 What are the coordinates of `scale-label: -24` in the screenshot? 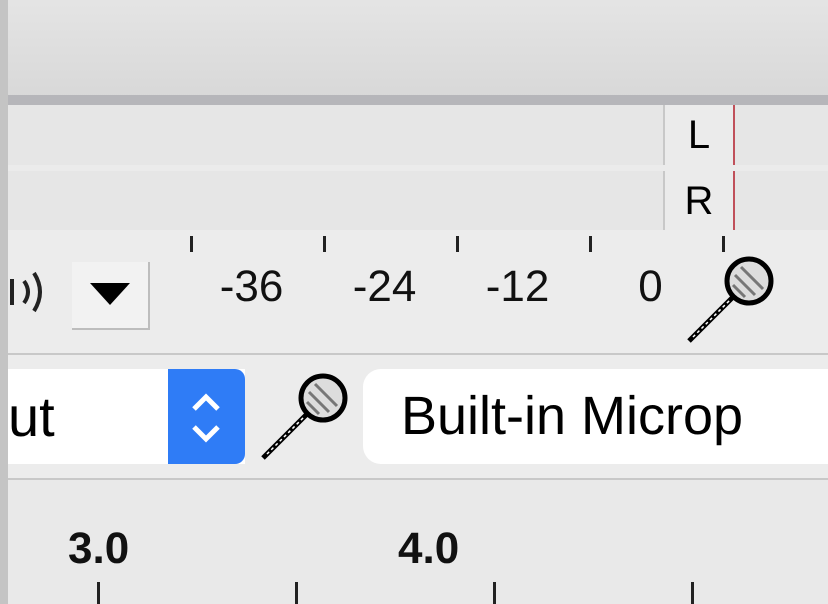 It's located at (385, 287).